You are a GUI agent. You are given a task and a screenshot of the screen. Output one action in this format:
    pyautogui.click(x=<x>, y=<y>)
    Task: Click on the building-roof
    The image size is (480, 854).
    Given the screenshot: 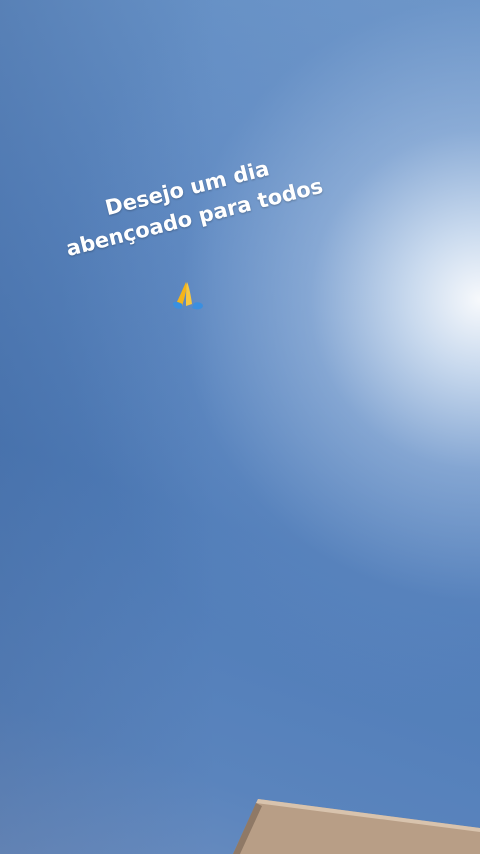 What is the action you would take?
    pyautogui.click(x=356, y=826)
    